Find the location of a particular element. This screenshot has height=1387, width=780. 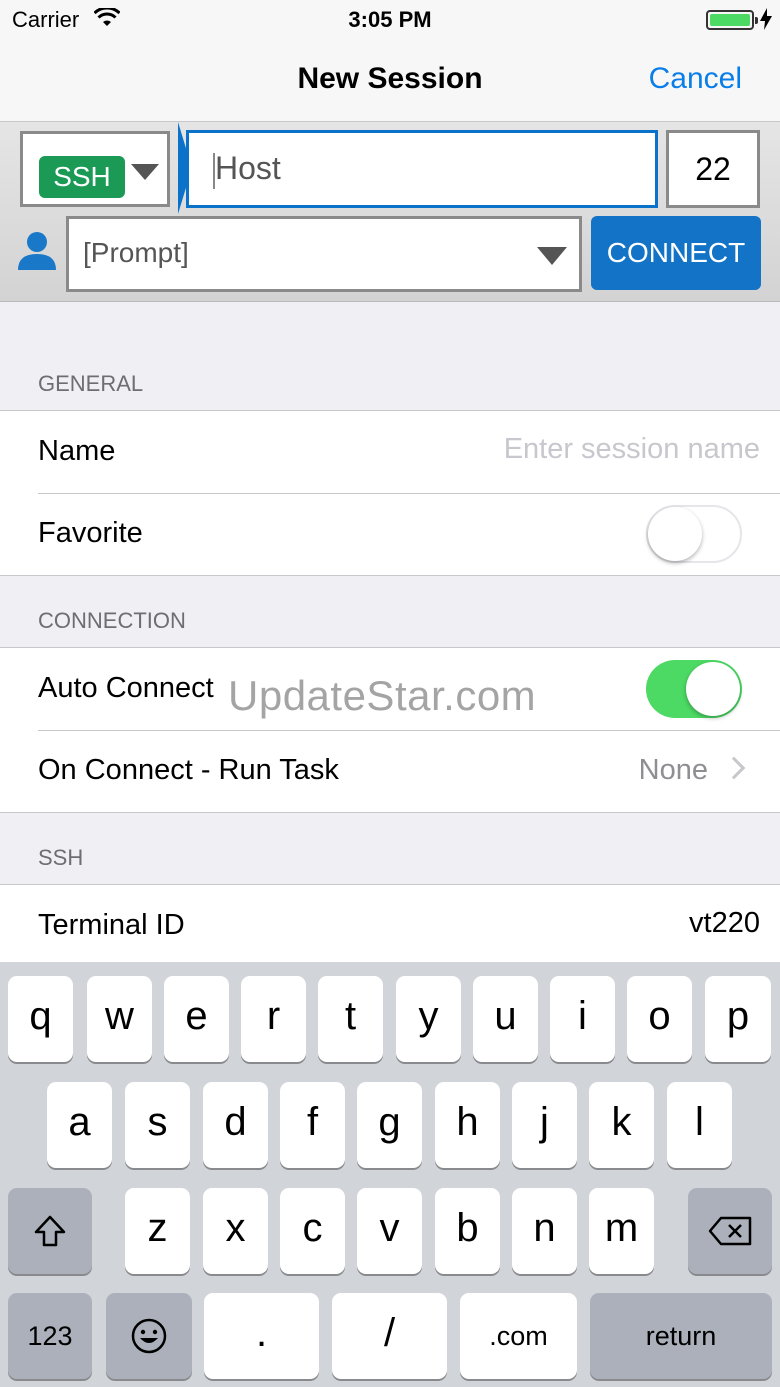

battery-icon is located at coordinates (732, 20).